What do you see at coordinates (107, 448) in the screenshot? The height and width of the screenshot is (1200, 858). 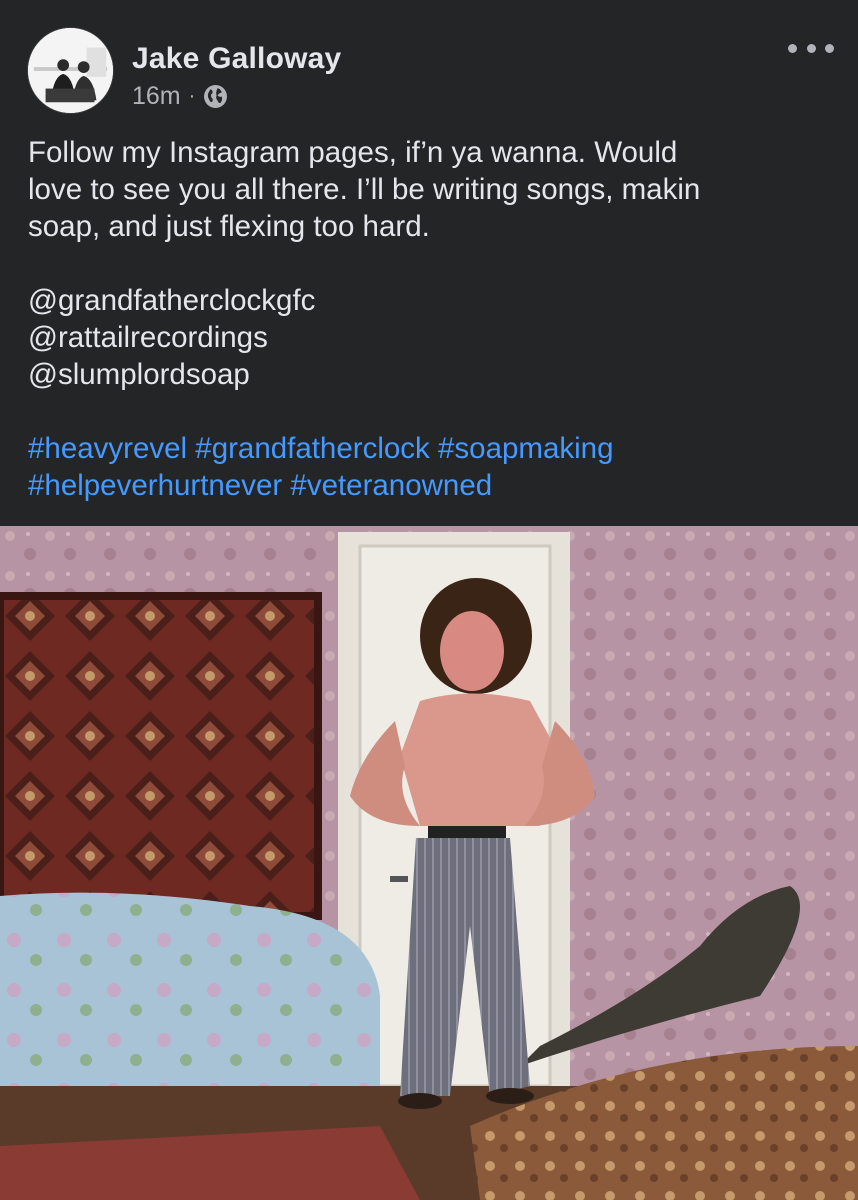 I see `hashtag-link: #heavyrevel` at bounding box center [107, 448].